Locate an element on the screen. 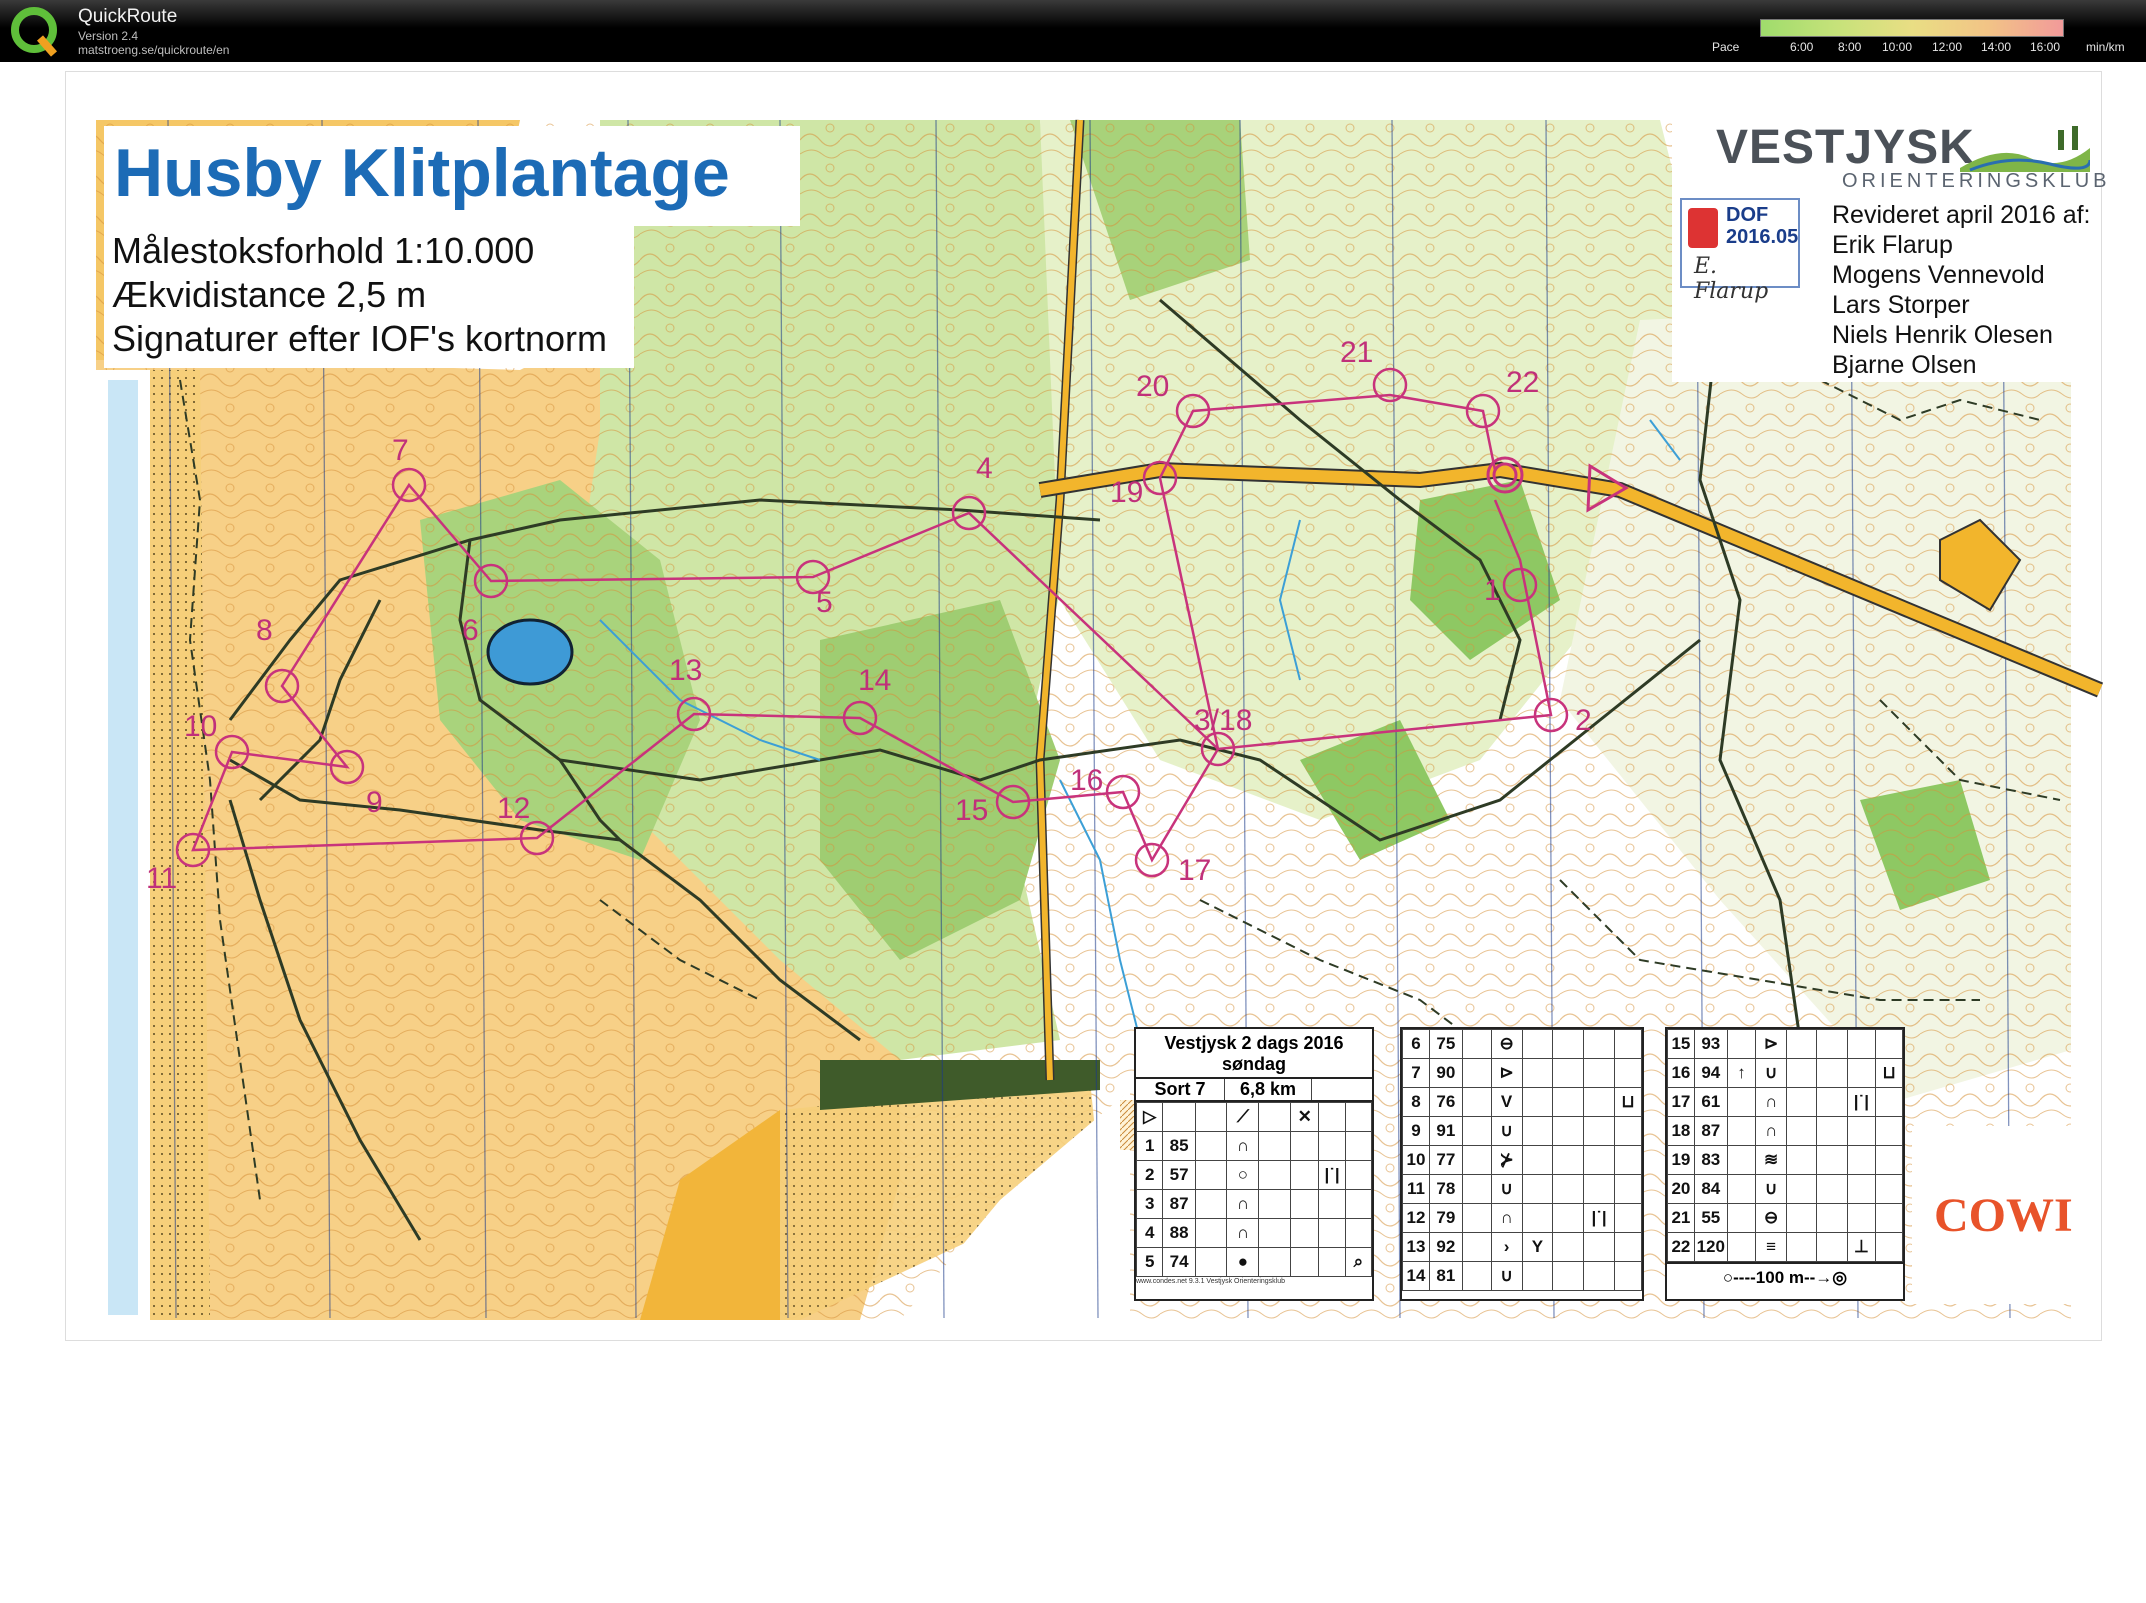  control-label: 14 is located at coordinates (874, 680).